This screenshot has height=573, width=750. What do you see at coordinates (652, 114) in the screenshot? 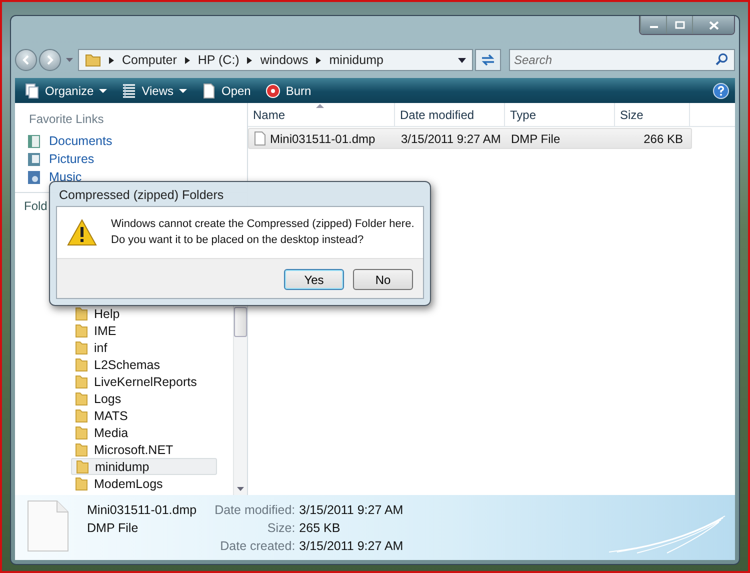
I see `column-header: Size` at bounding box center [652, 114].